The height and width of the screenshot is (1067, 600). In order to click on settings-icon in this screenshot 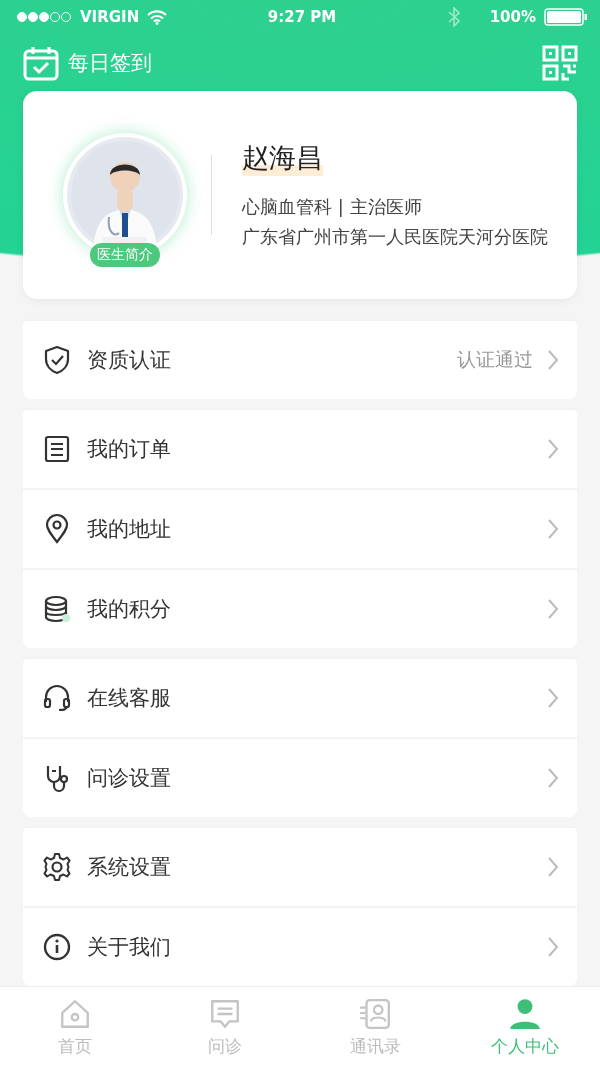, I will do `click(57, 867)`.